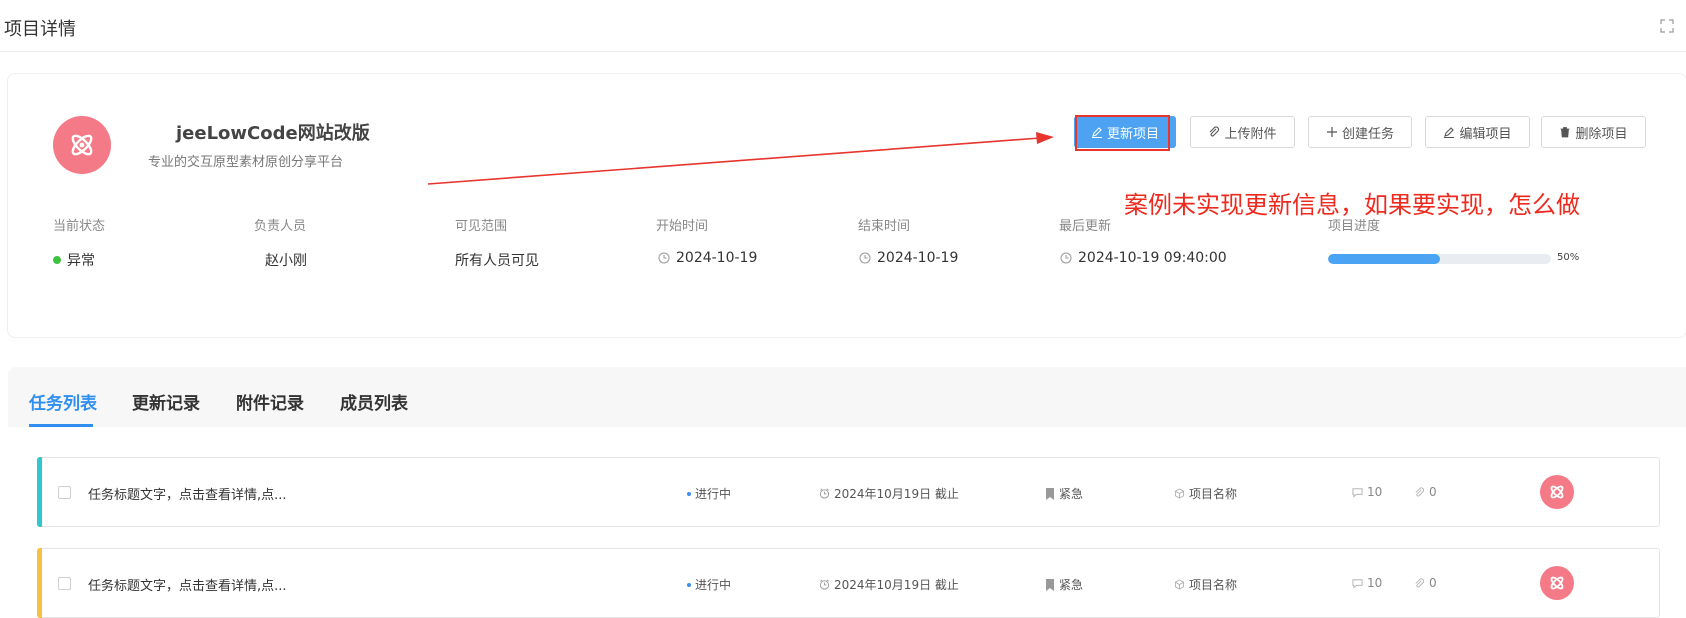 This screenshot has width=1686, height=618. What do you see at coordinates (1132, 134) in the screenshot?
I see `update-project-label: 更新项目` at bounding box center [1132, 134].